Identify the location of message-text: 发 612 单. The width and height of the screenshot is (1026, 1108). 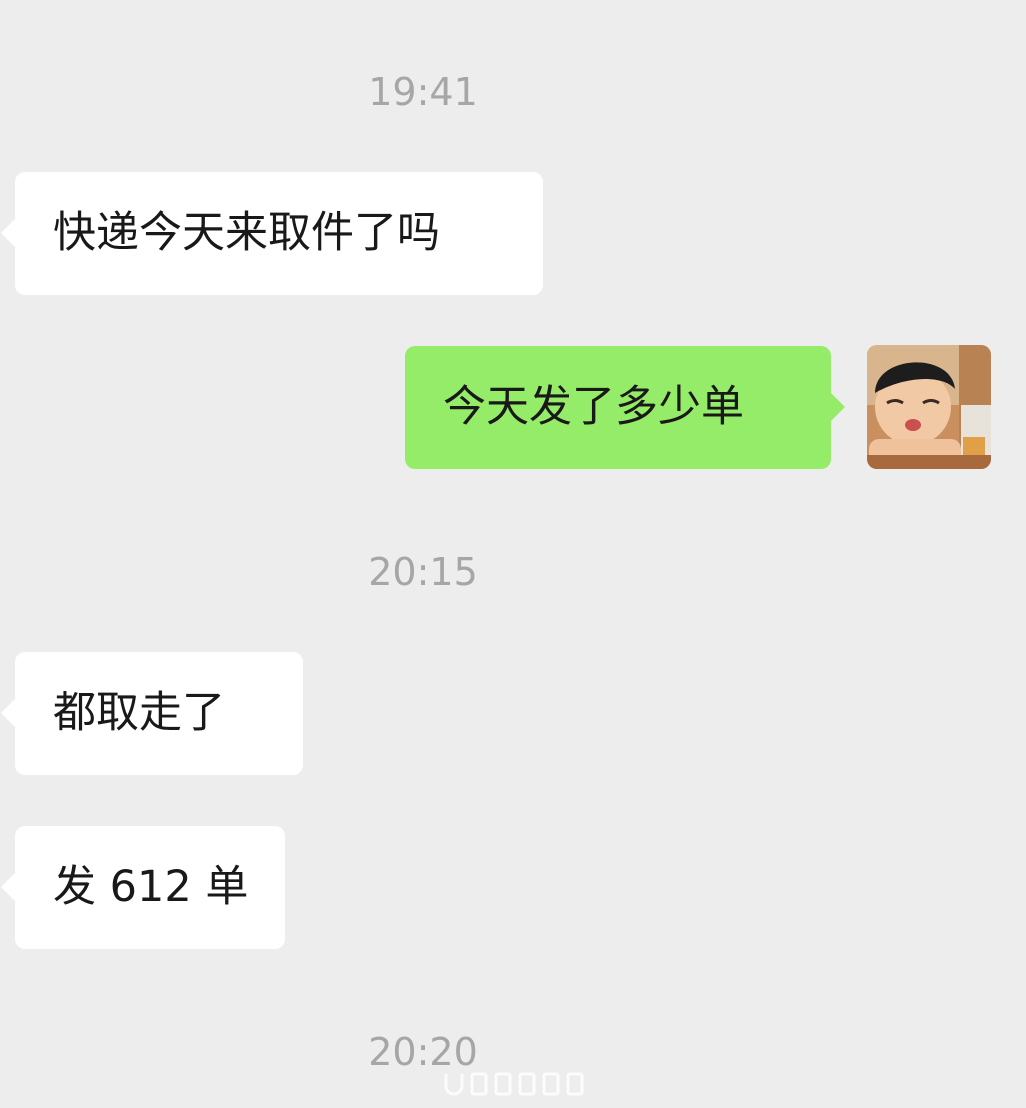
(151, 887).